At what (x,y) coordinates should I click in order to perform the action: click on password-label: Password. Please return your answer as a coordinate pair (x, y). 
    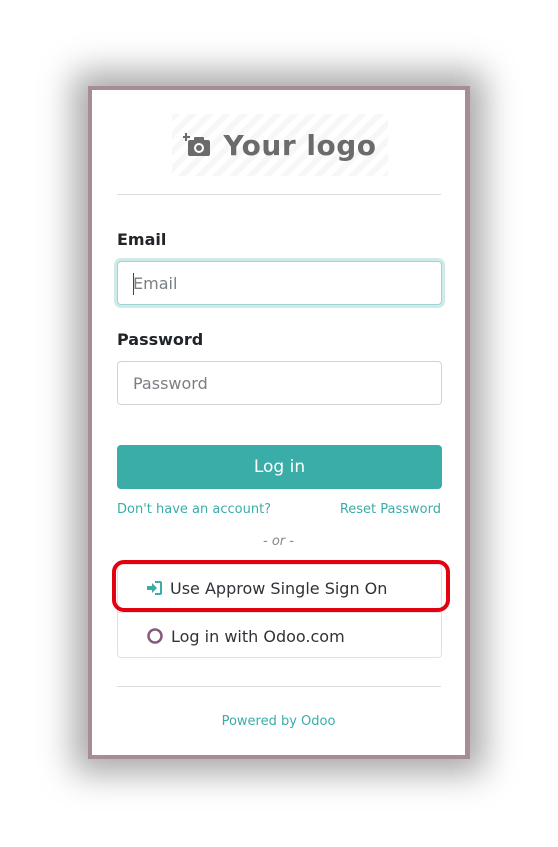
    Looking at the image, I should click on (160, 339).